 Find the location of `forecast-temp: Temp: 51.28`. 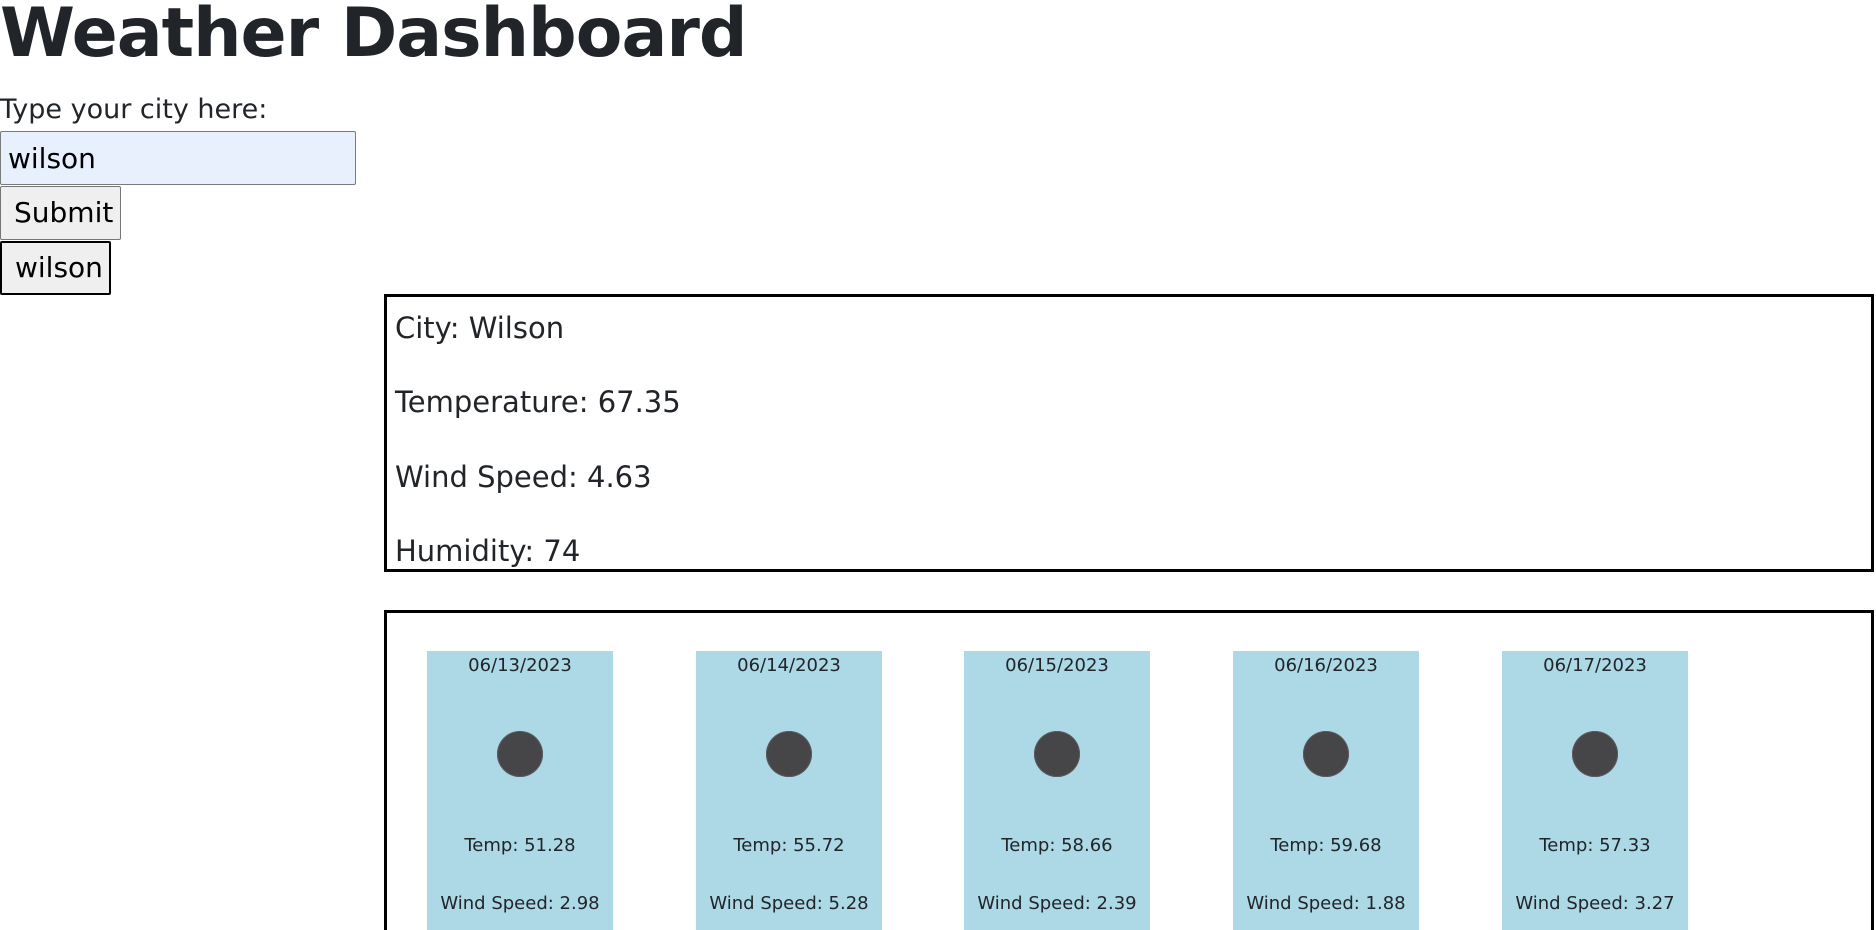

forecast-temp: Temp: 51.28 is located at coordinates (520, 845).